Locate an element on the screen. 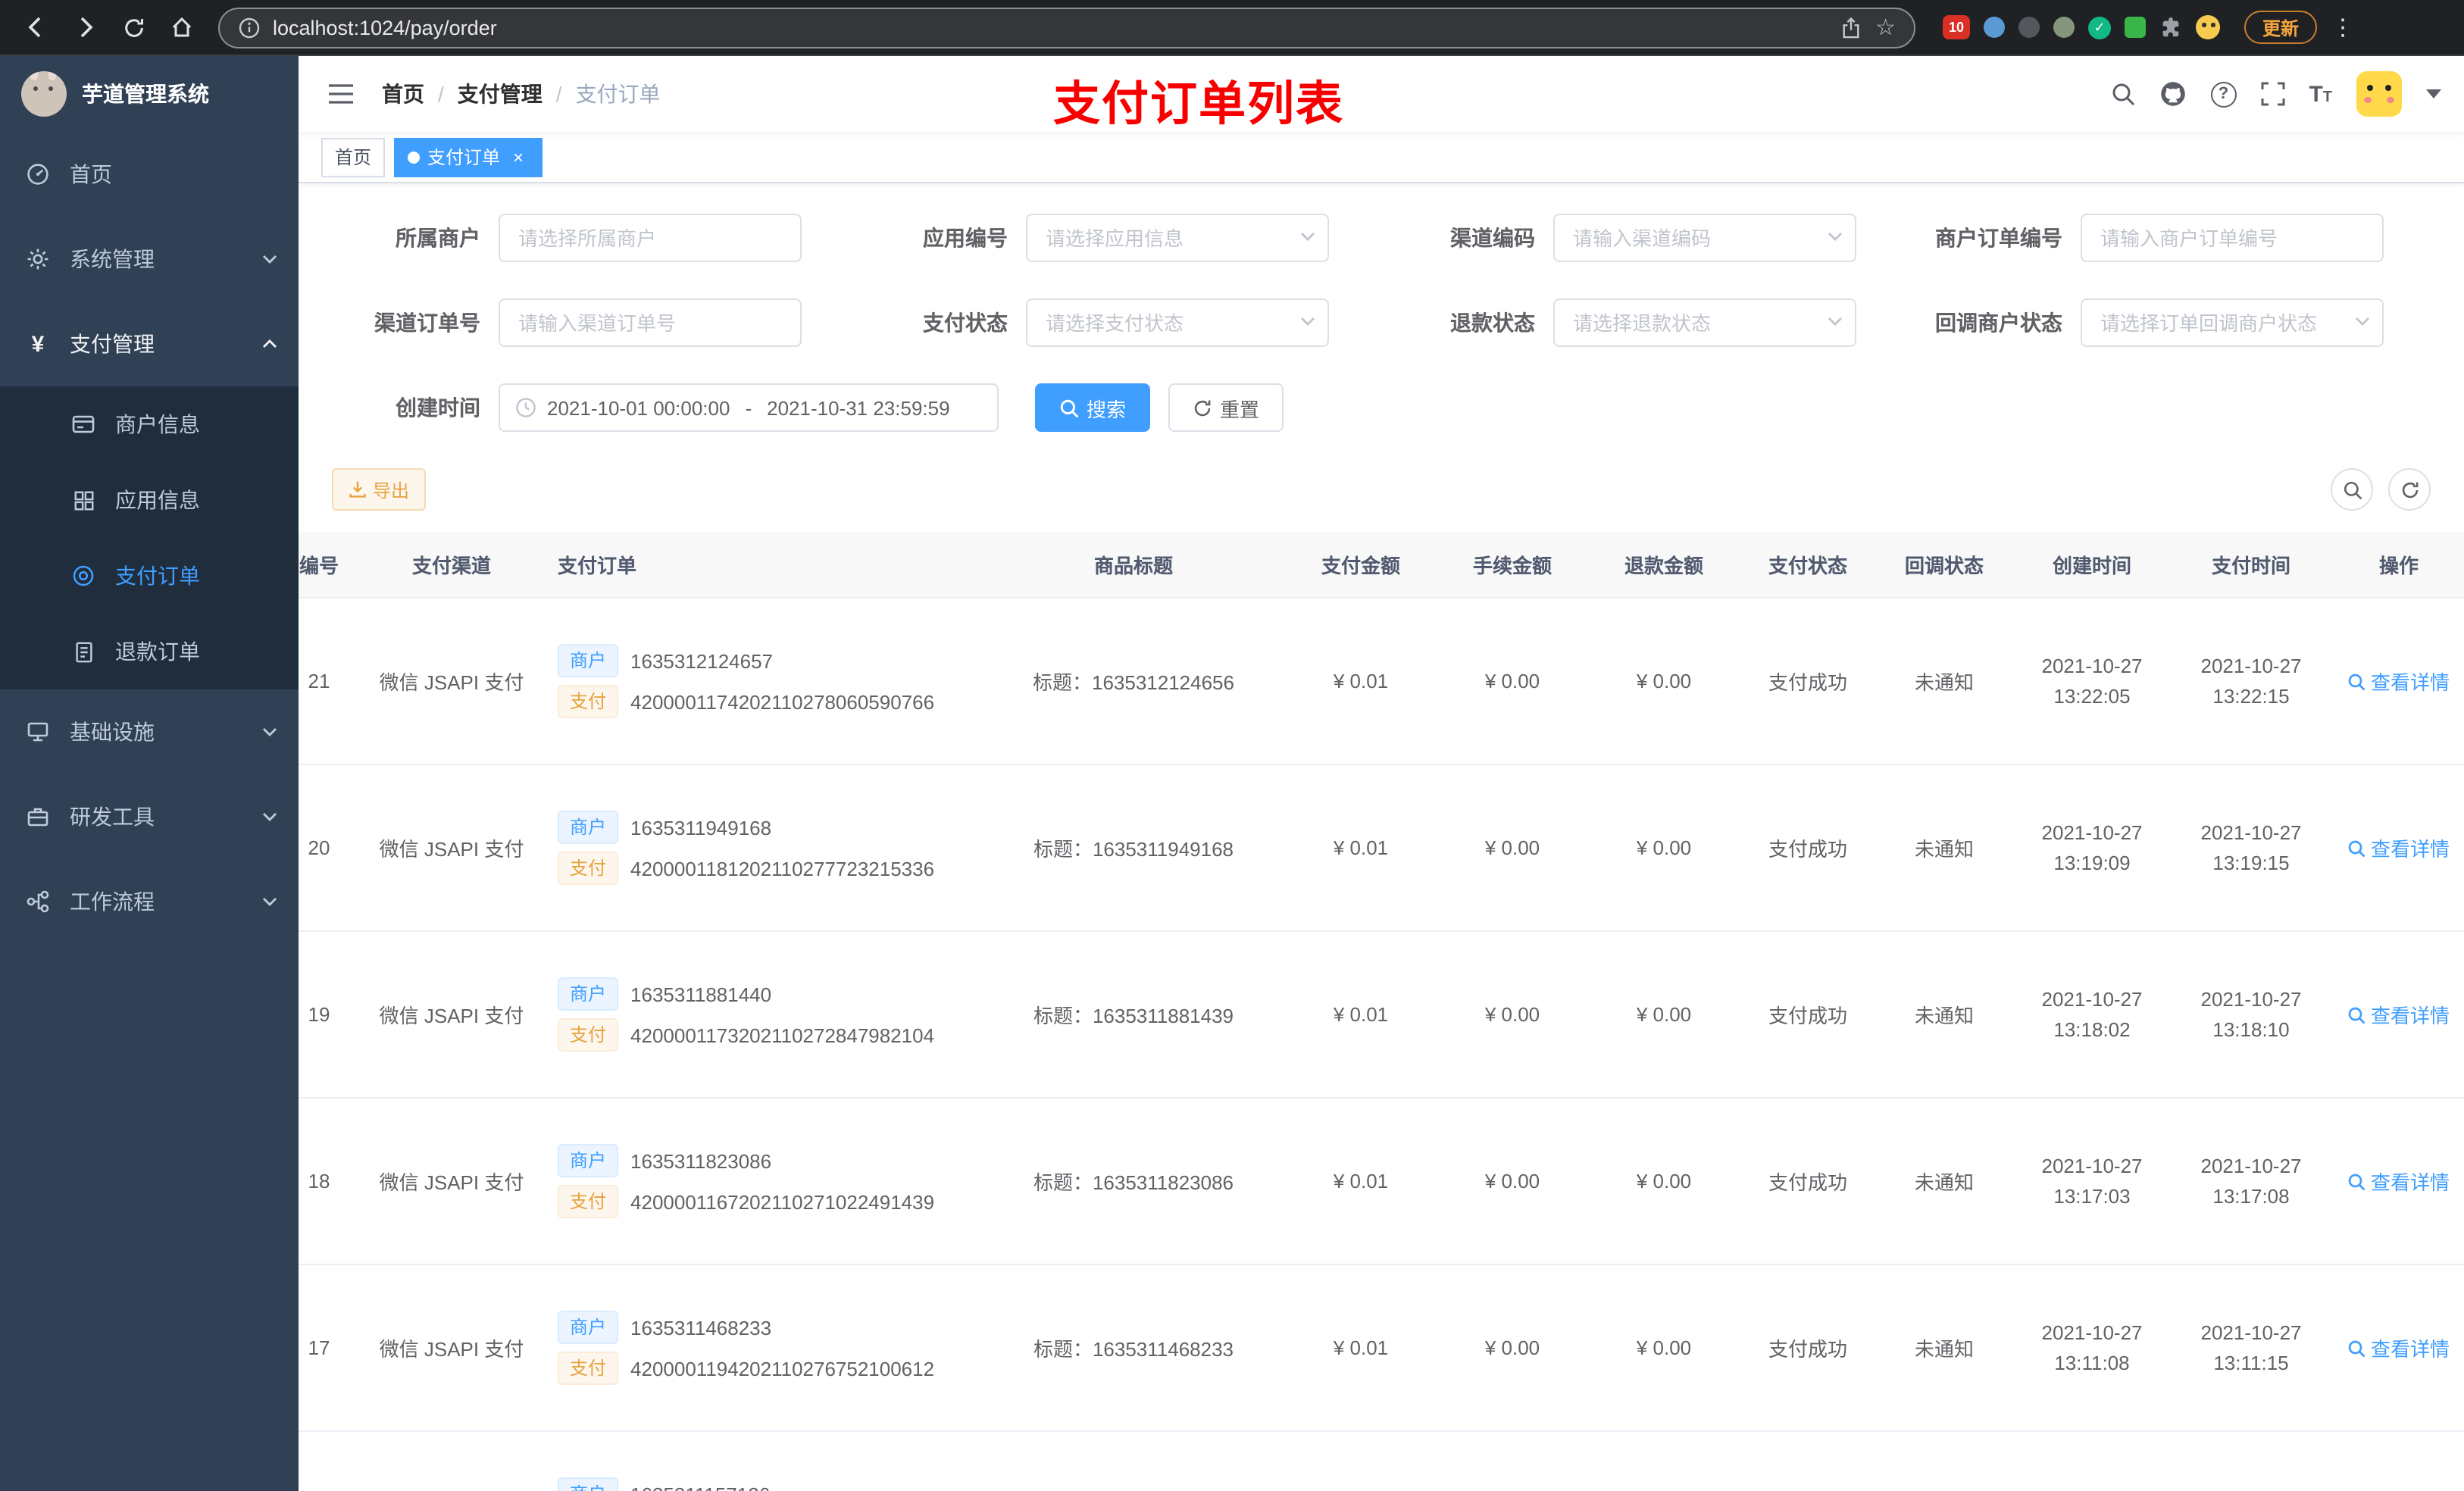 This screenshot has height=1491, width=2464. cell-status: 支付成功 is located at coordinates (1807, 1349).